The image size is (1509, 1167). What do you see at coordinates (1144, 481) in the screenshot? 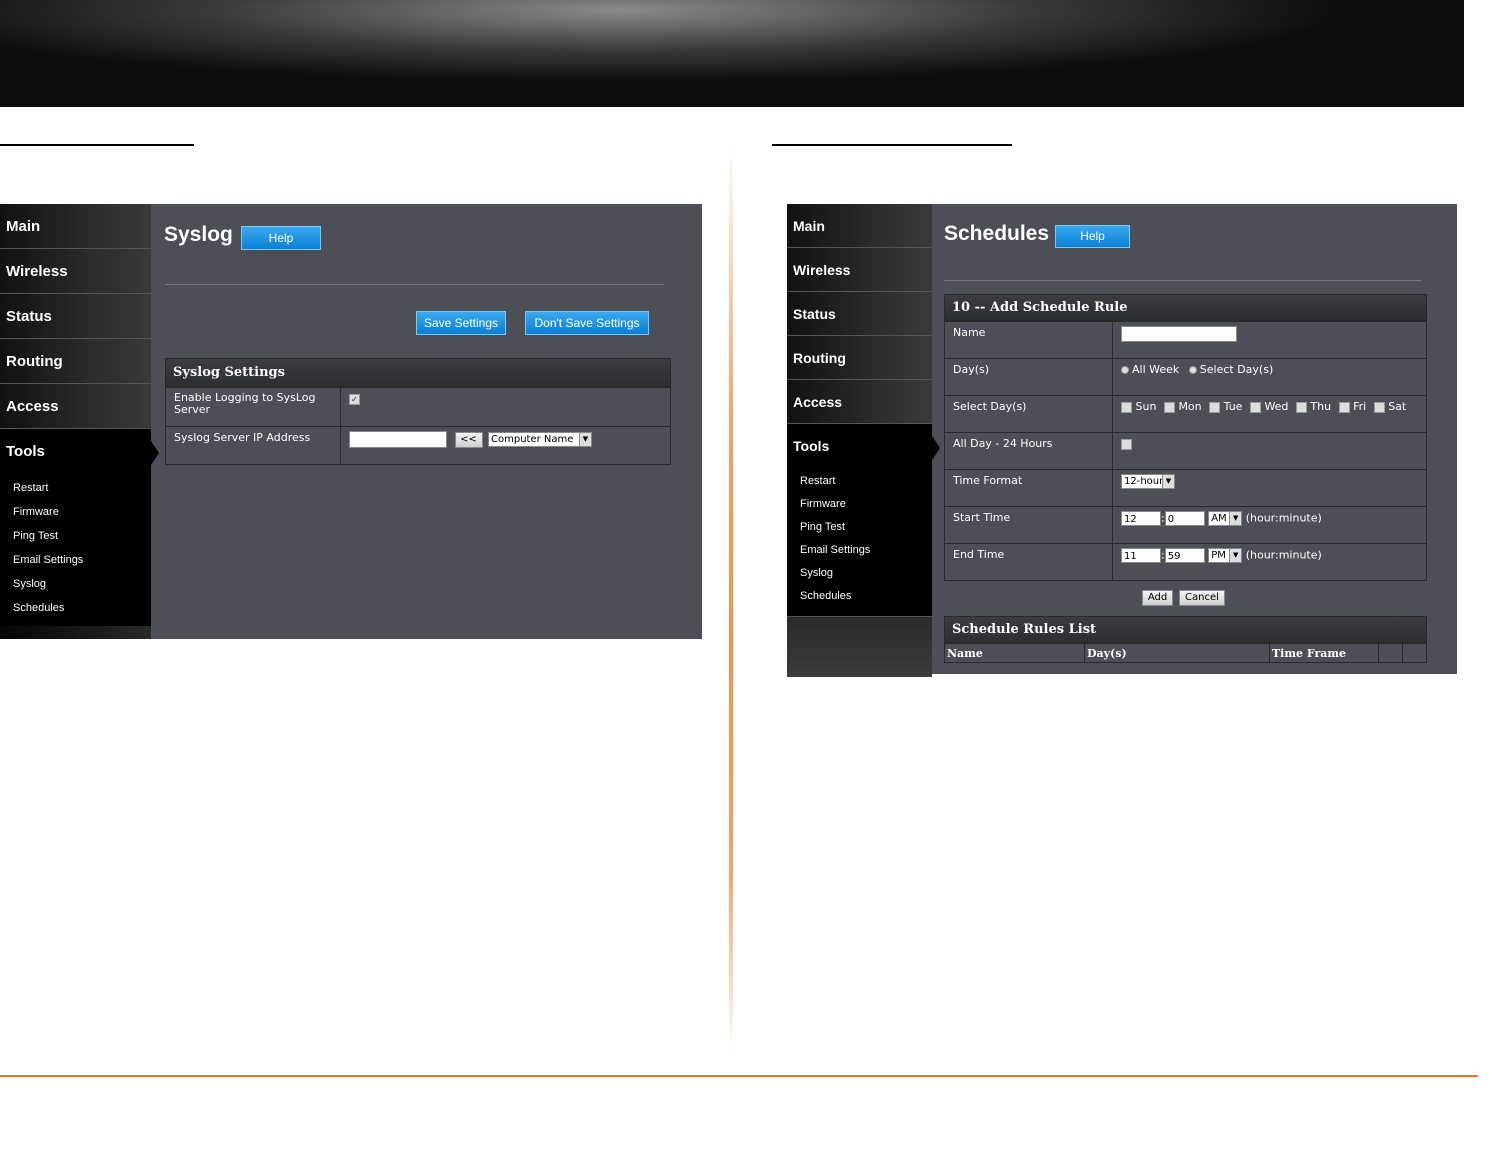
I see `time-format-value: 12-hour` at bounding box center [1144, 481].